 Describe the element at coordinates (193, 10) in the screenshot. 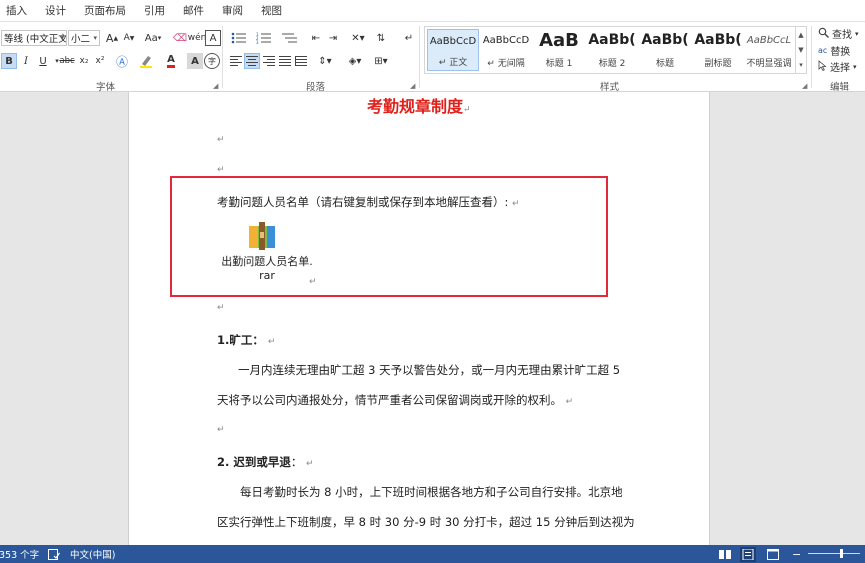

I see `tab-mailings: 邮件` at that location.